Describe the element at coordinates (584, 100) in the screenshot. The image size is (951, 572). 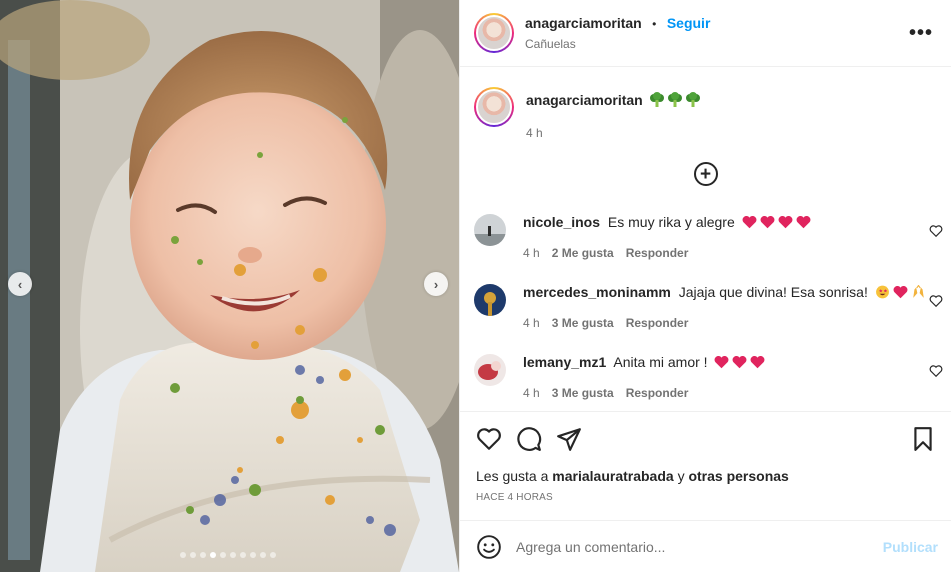
I see `caption-username: anagarciamoritan` at that location.